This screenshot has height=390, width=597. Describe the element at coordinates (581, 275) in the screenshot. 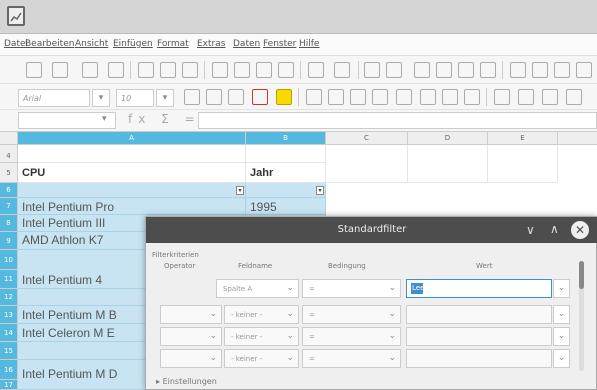

I see `scrollbar-thumb` at that location.